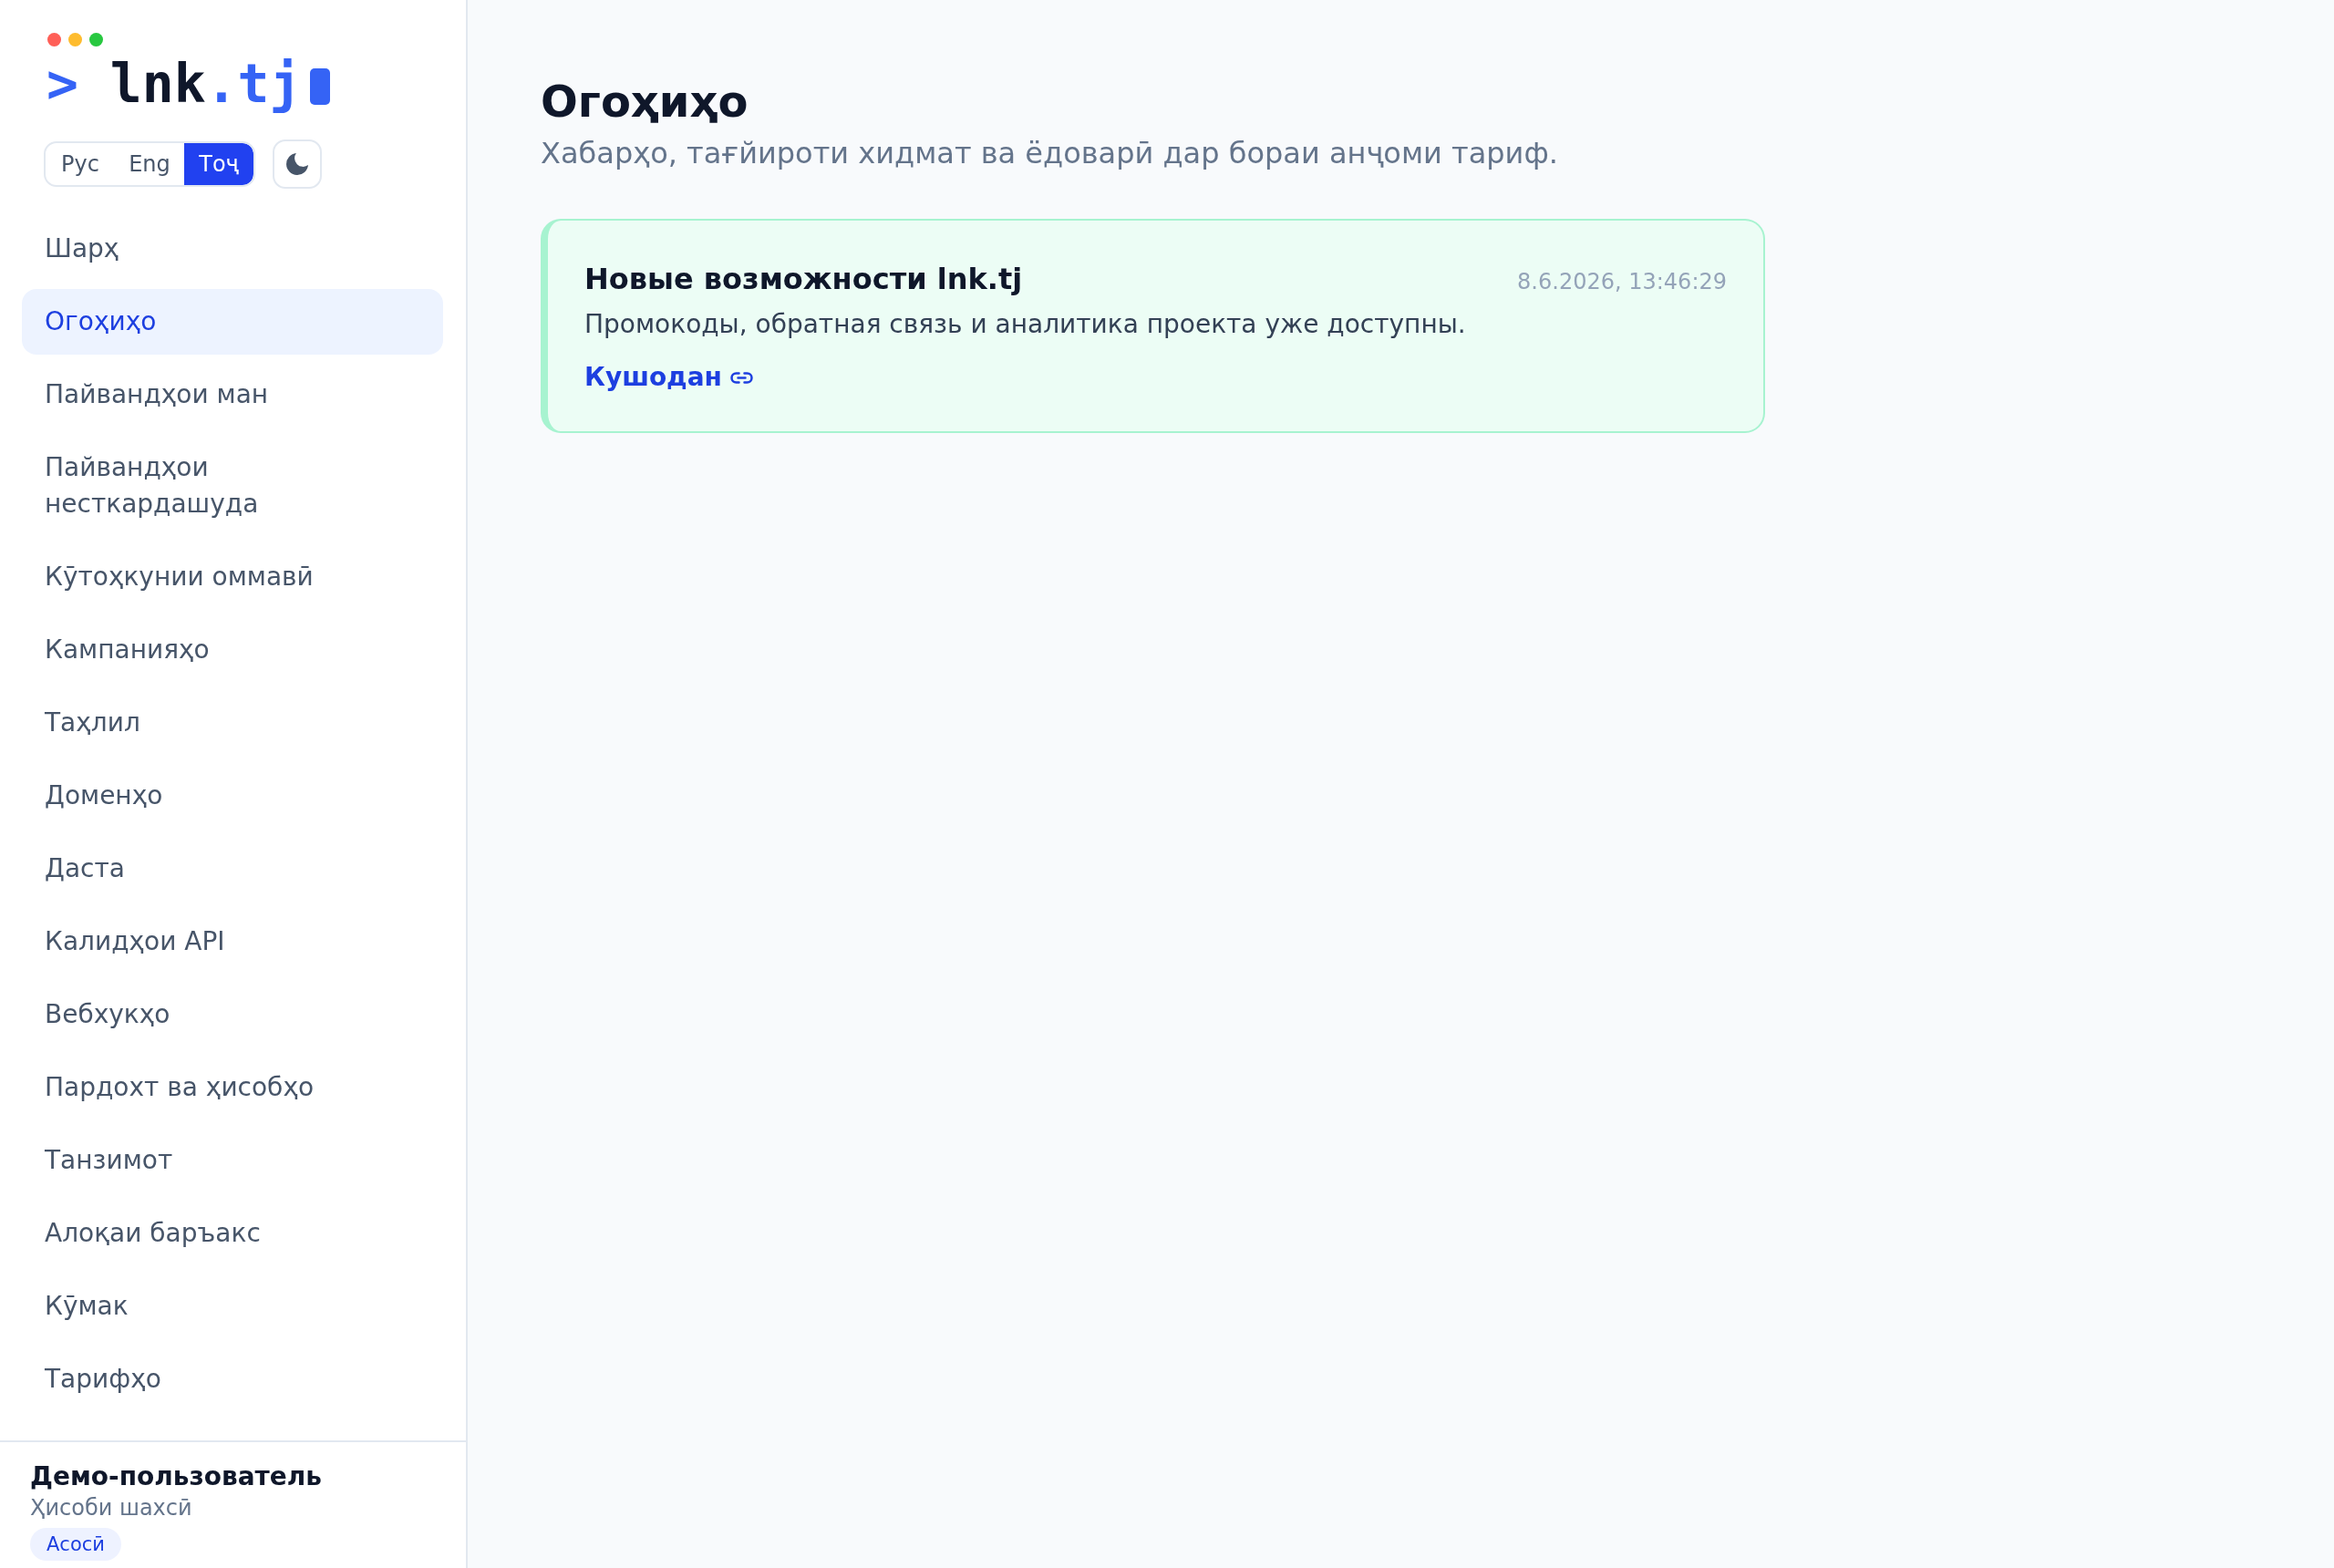 This screenshot has width=2334, height=1568. Describe the element at coordinates (232, 577) in the screenshot. I see `nav-item: Кӯтоҳкунии оммавӣ` at that location.